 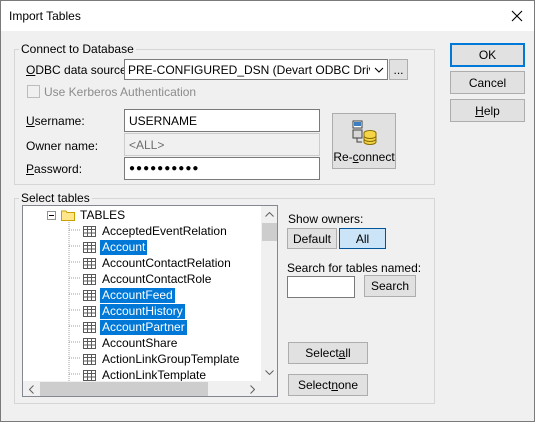 I want to click on table-row: AcceptedEventRelation, so click(x=156, y=231).